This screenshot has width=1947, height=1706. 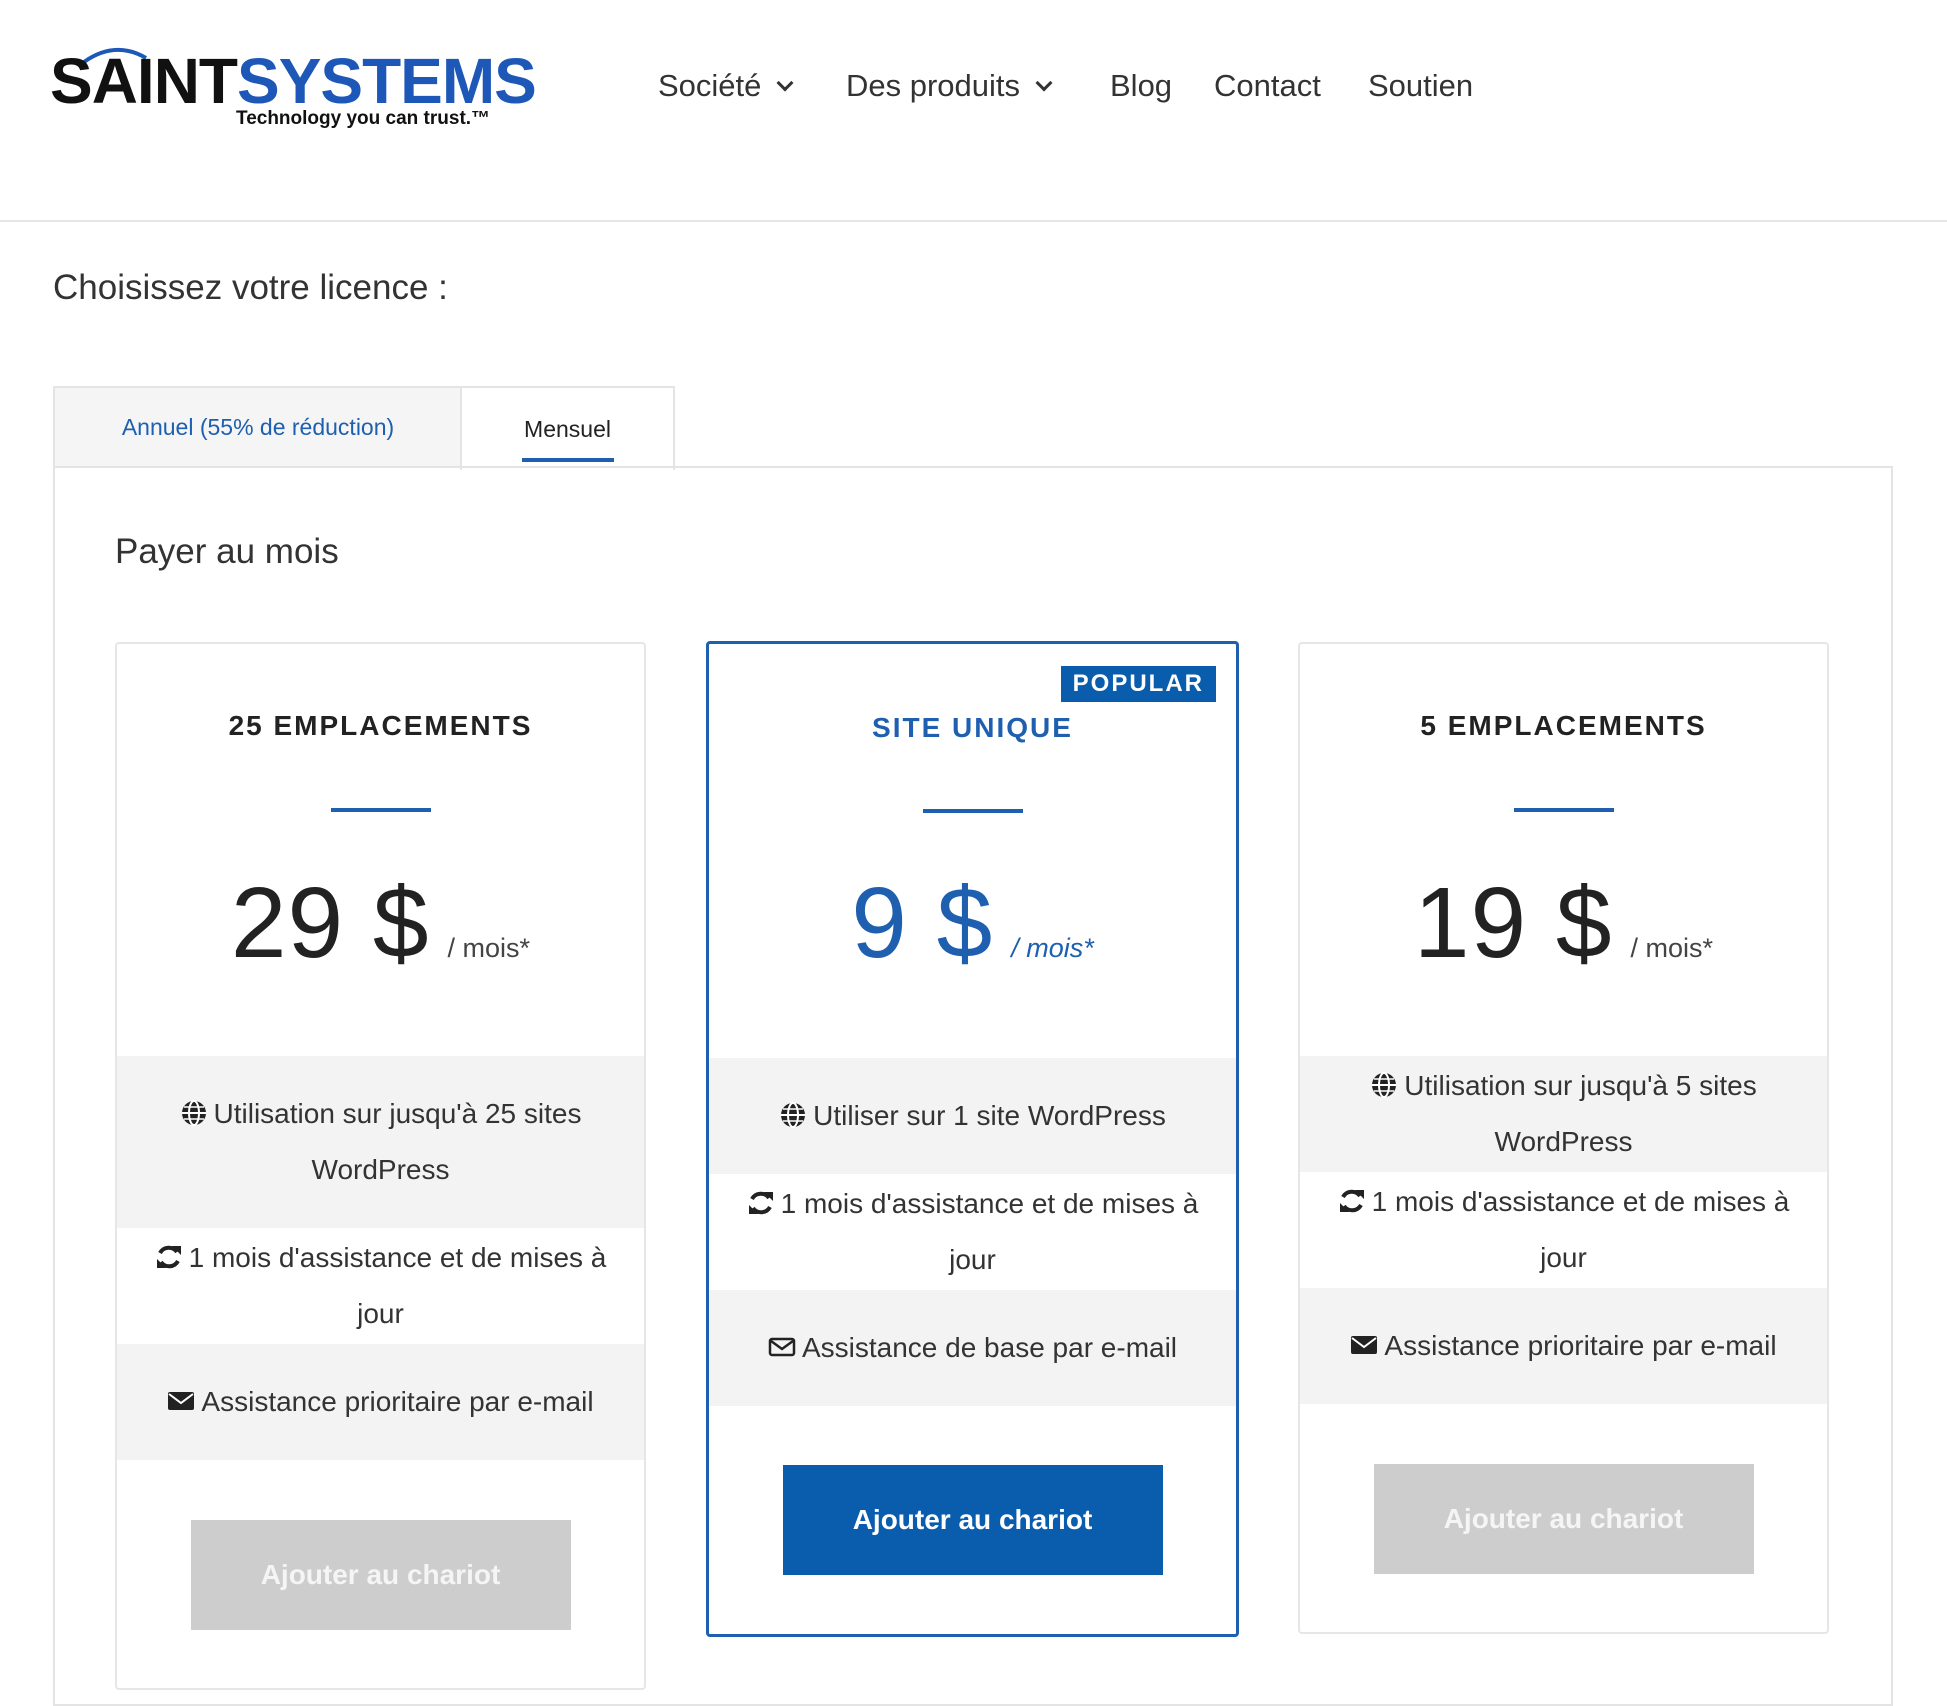 I want to click on popular-badge: POPULAR, so click(x=1138, y=684).